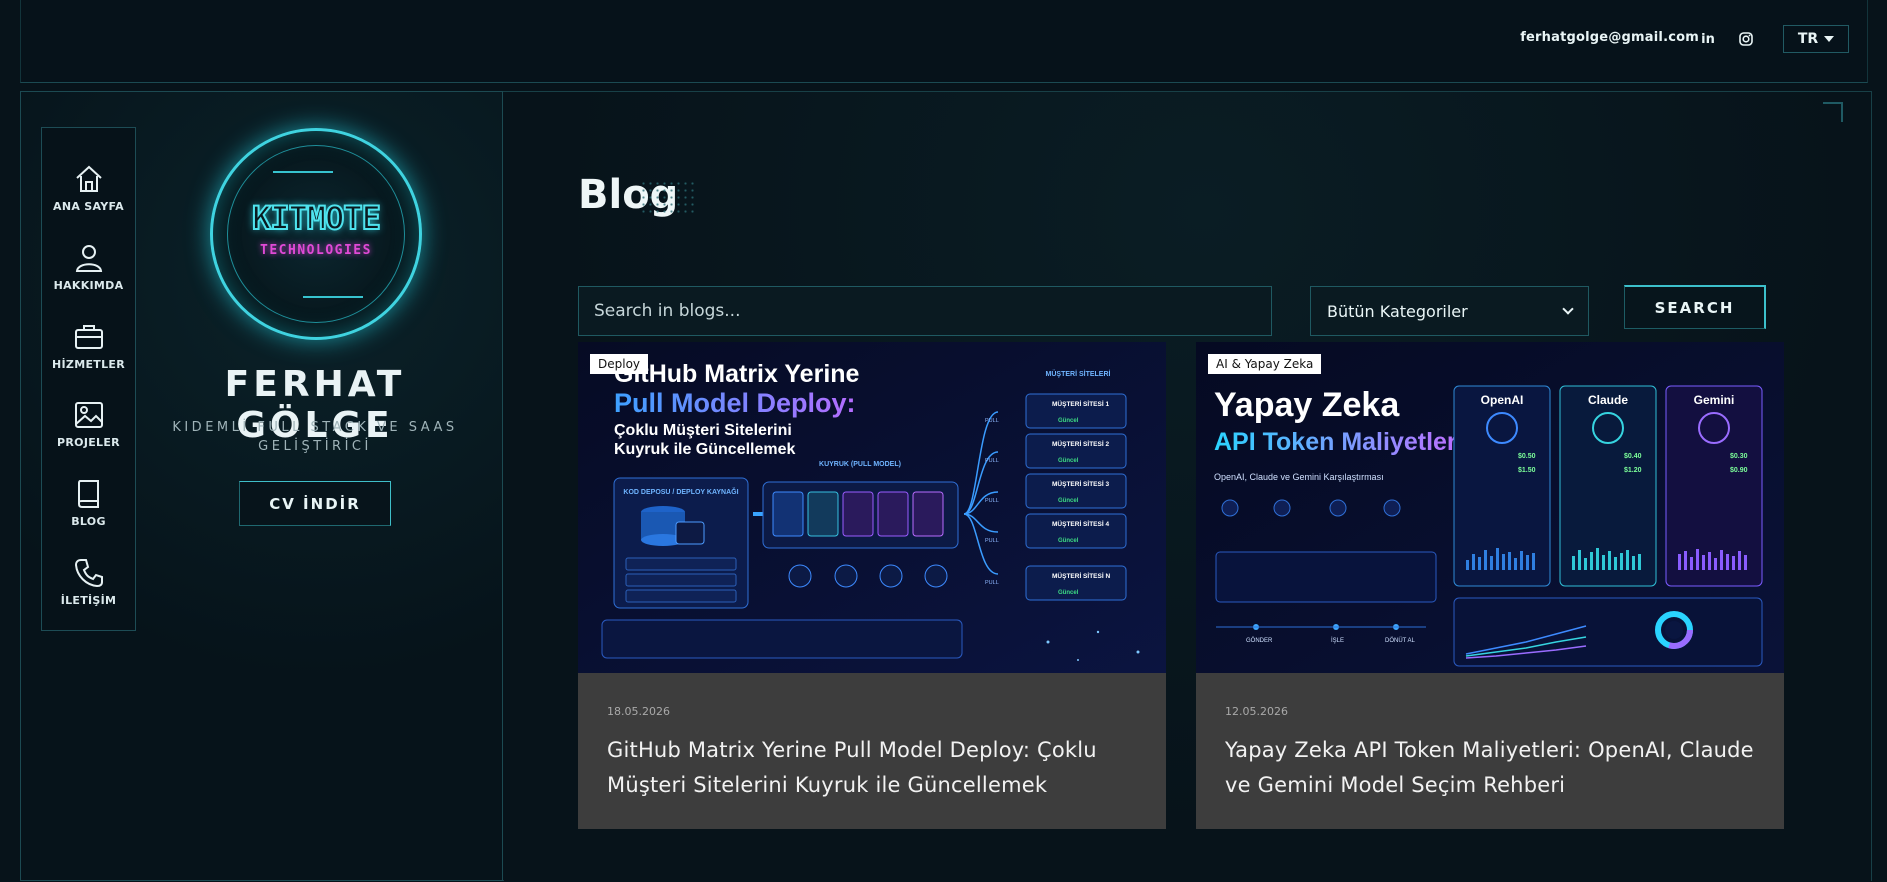 Image resolution: width=1887 pixels, height=882 pixels. What do you see at coordinates (88, 521) in the screenshot?
I see `nav-label: BLOG` at bounding box center [88, 521].